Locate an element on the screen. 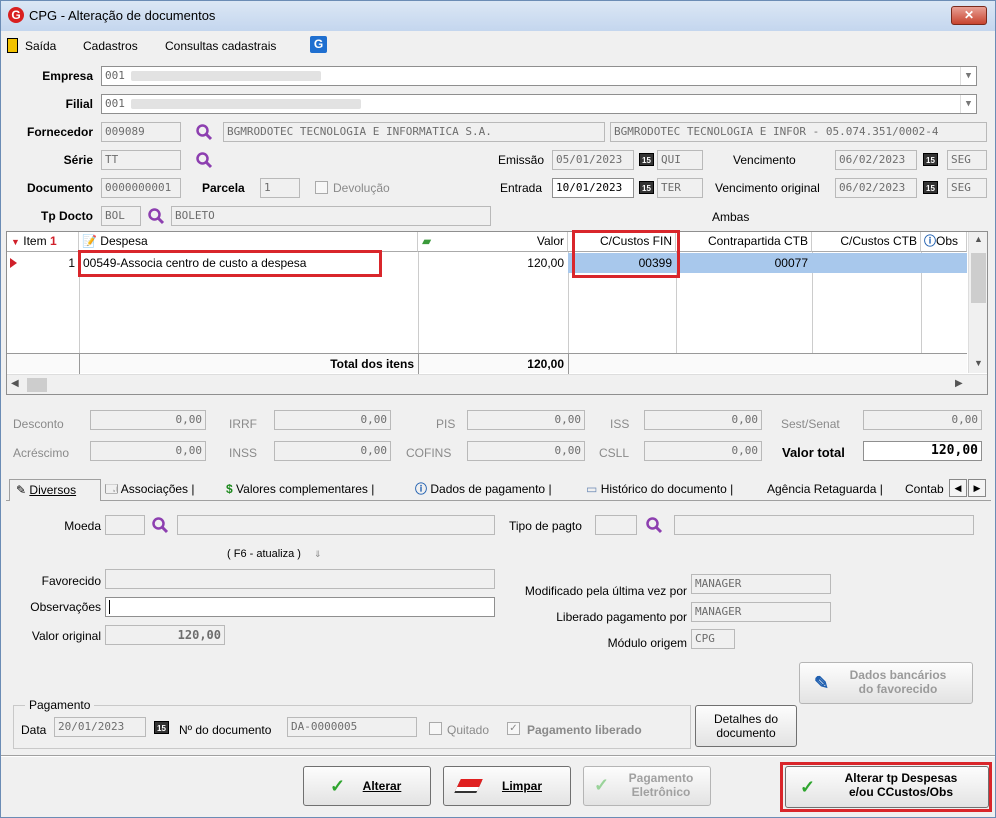 This screenshot has width=996, height=818. quitado-label: Quitado is located at coordinates (468, 730).